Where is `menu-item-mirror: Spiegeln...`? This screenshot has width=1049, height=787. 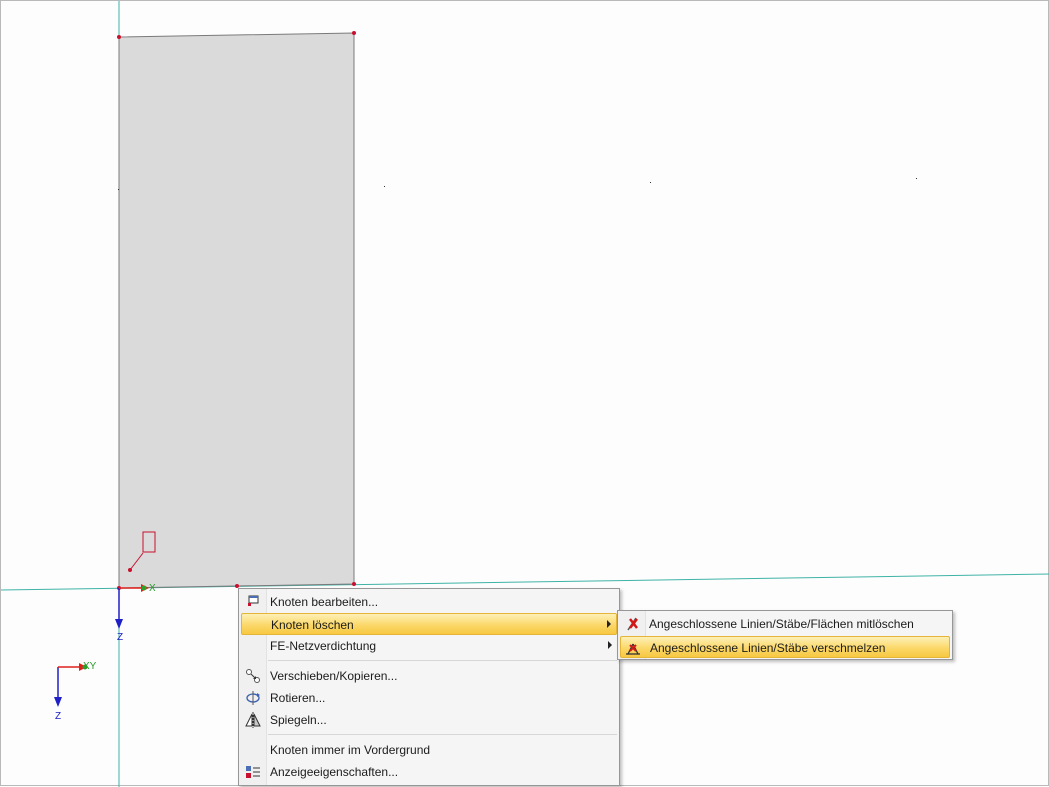 menu-item-mirror: Spiegeln... is located at coordinates (429, 720).